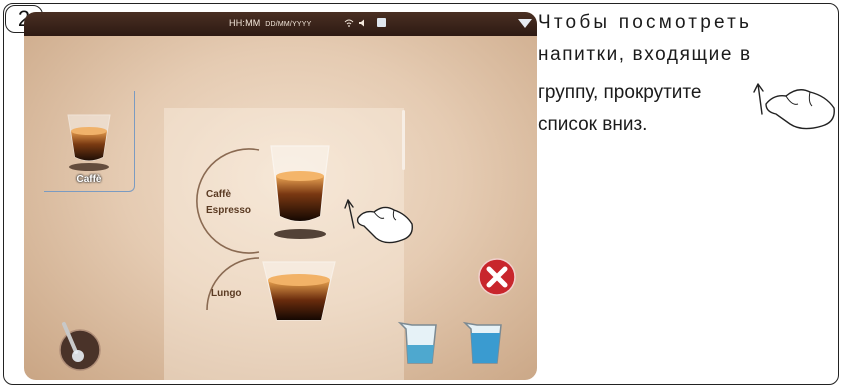 The height and width of the screenshot is (390, 847). What do you see at coordinates (525, 24) in the screenshot?
I see `dropdown-arrow-icon` at bounding box center [525, 24].